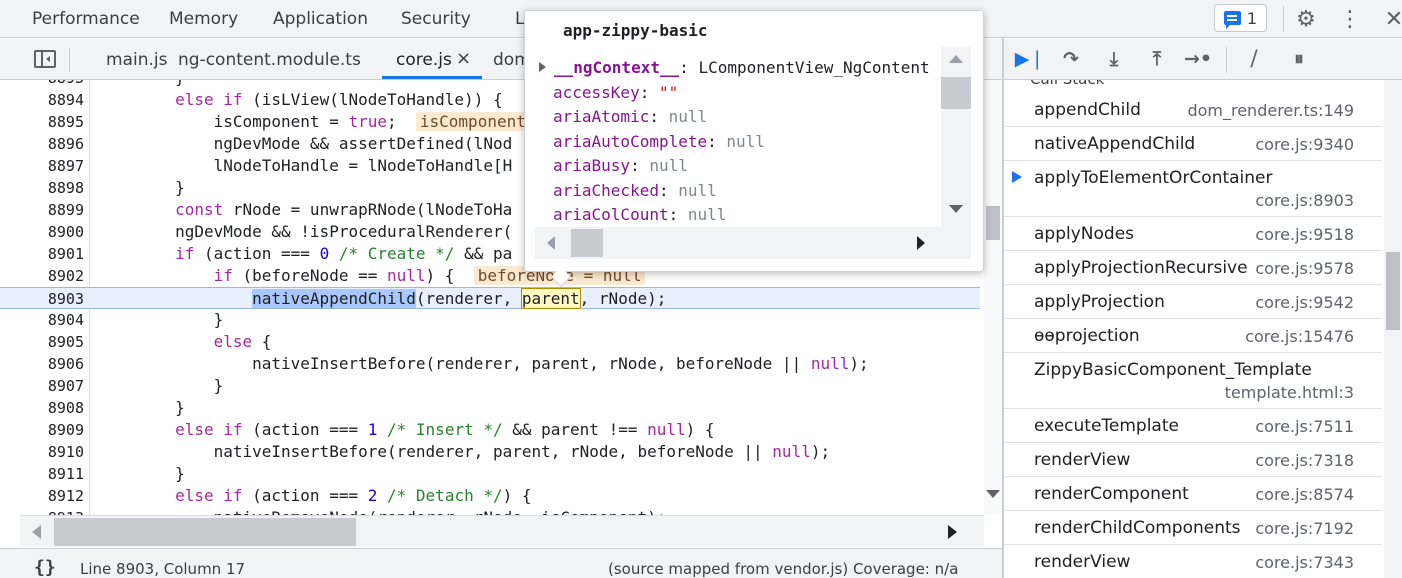  Describe the element at coordinates (1071, 59) in the screenshot. I see `step-over-icon: ↷` at that location.